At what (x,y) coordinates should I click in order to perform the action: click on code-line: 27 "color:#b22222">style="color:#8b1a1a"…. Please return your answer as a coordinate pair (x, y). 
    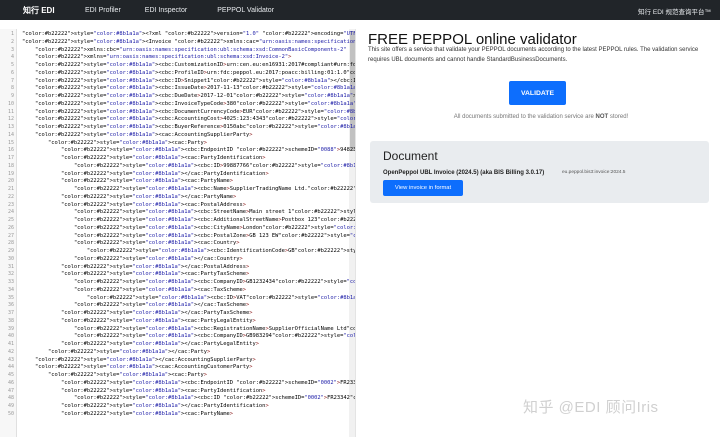
    Looking at the image, I should click on (177, 236).